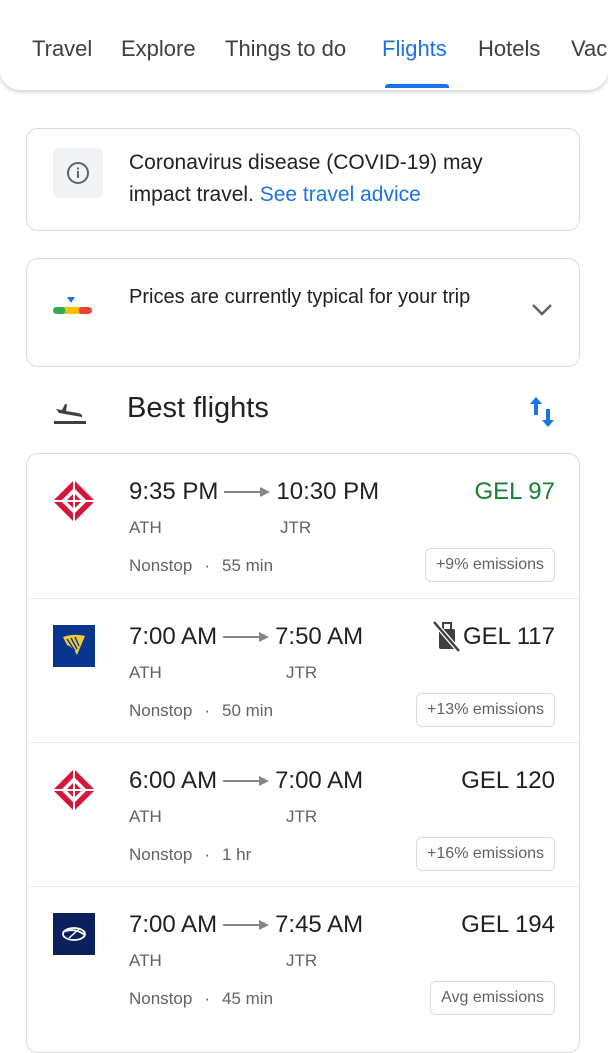  Describe the element at coordinates (508, 780) in the screenshot. I see `flight-price: GEL 120` at that location.